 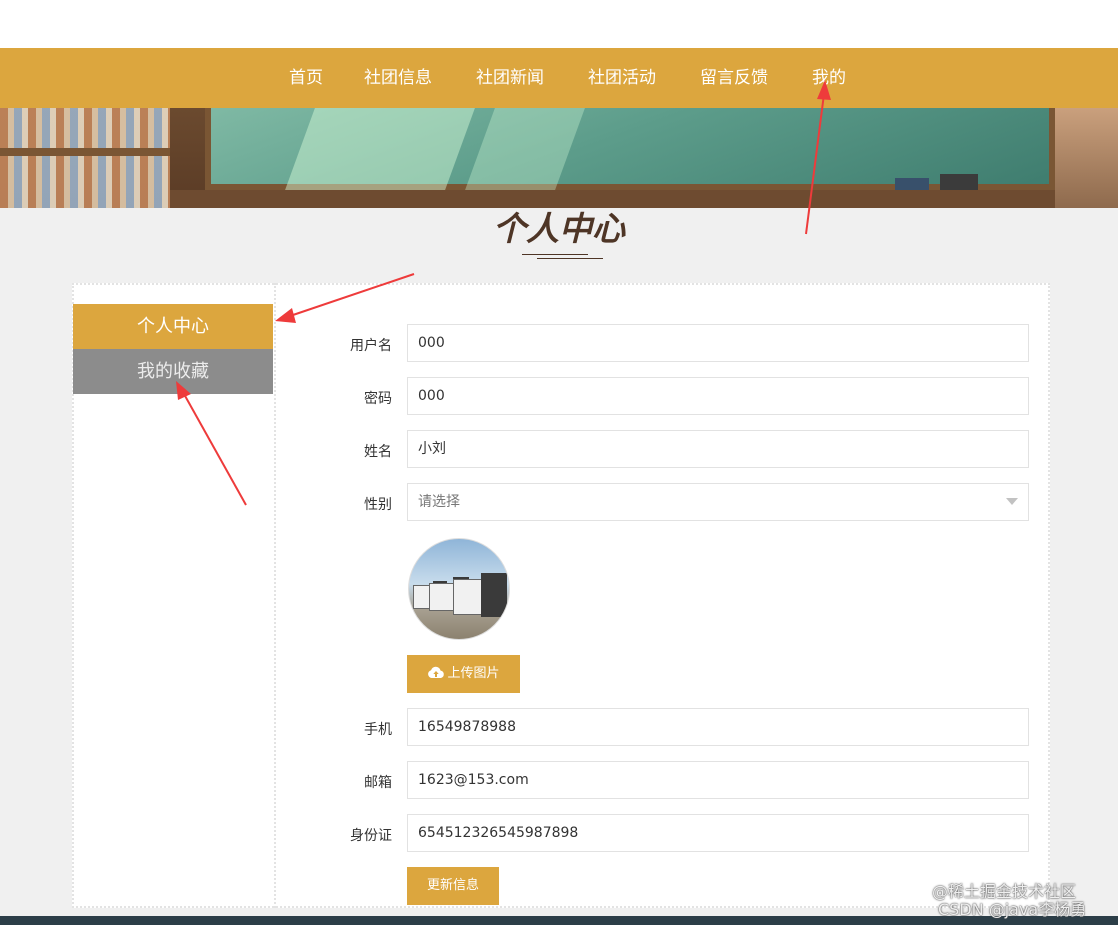 What do you see at coordinates (215, 449) in the screenshot?
I see `arrow-to-favorites` at bounding box center [215, 449].